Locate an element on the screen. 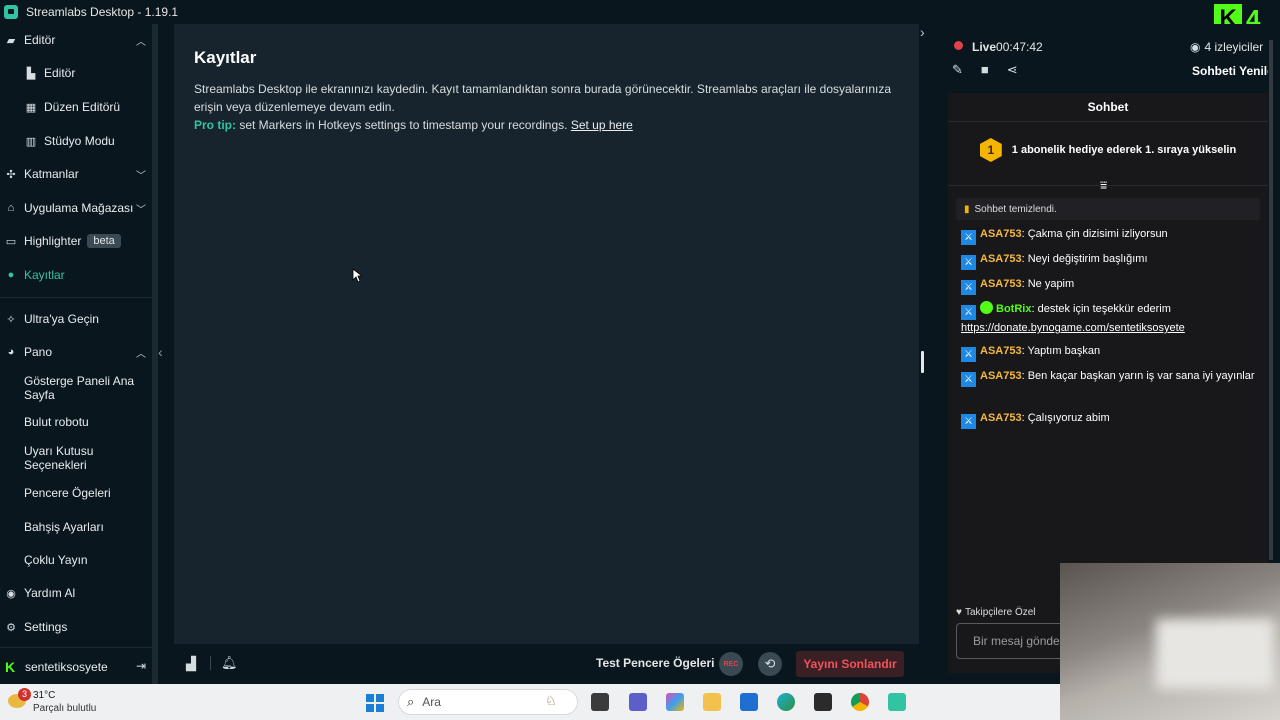 Image resolution: width=1280 pixels, height=720 pixels. sidebar-item-help: ◉ Yardım Al is located at coordinates (76, 593).